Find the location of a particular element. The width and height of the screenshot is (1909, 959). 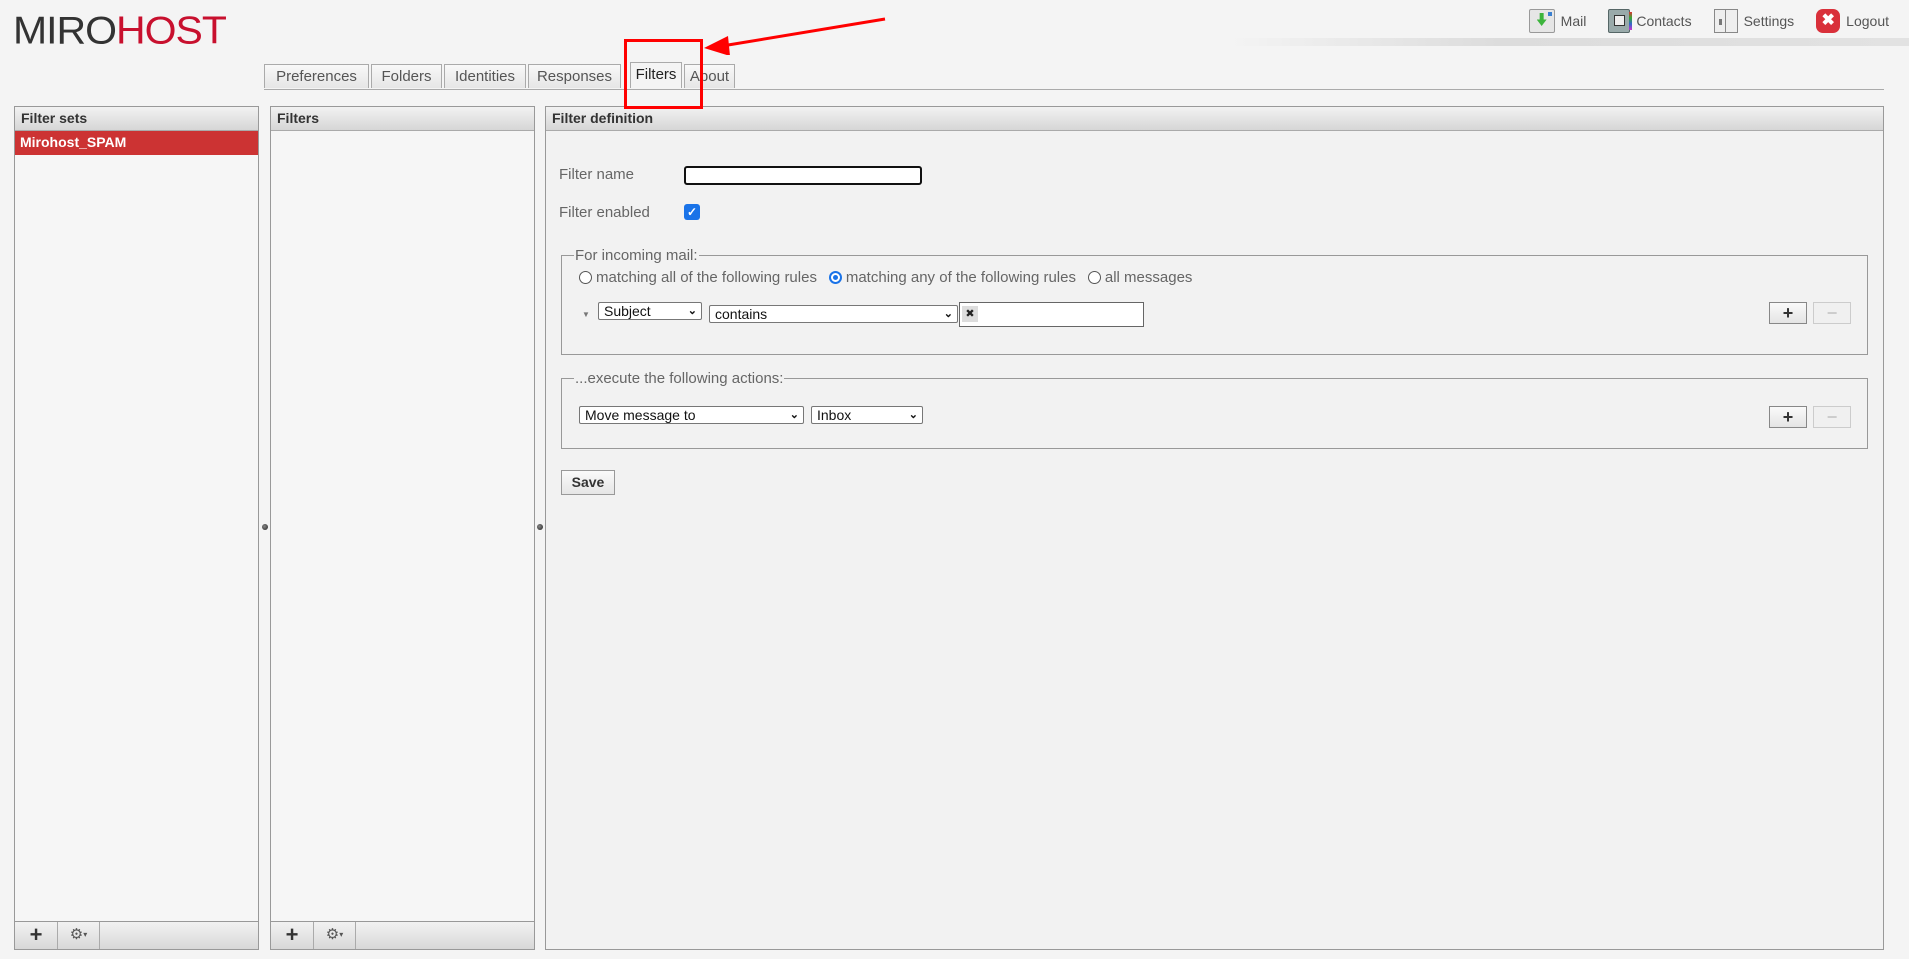

annotation-arrow-head is located at coordinates (717, 45).